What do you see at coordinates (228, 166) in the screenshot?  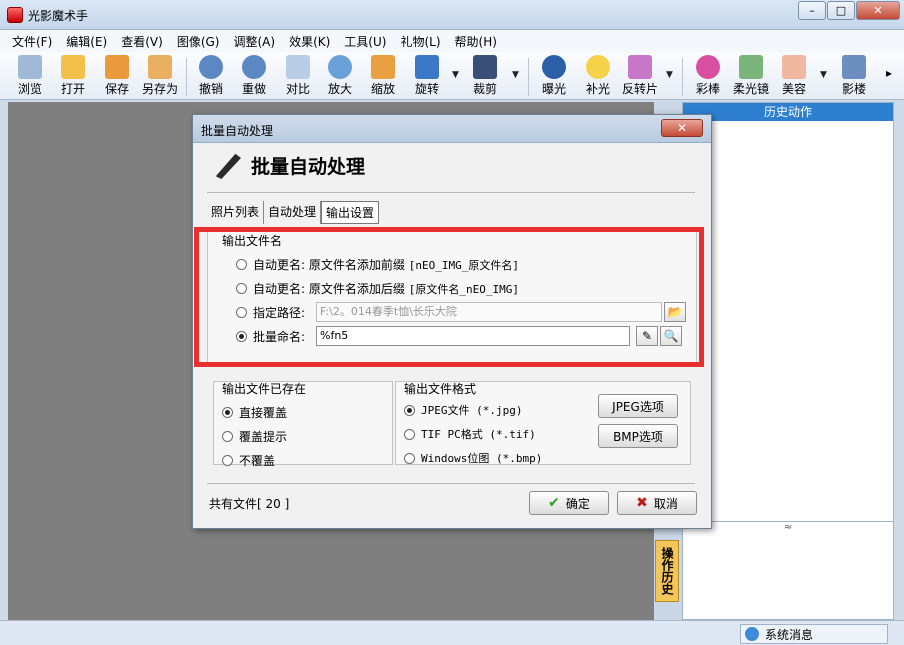 I see `magic-wand-icon` at bounding box center [228, 166].